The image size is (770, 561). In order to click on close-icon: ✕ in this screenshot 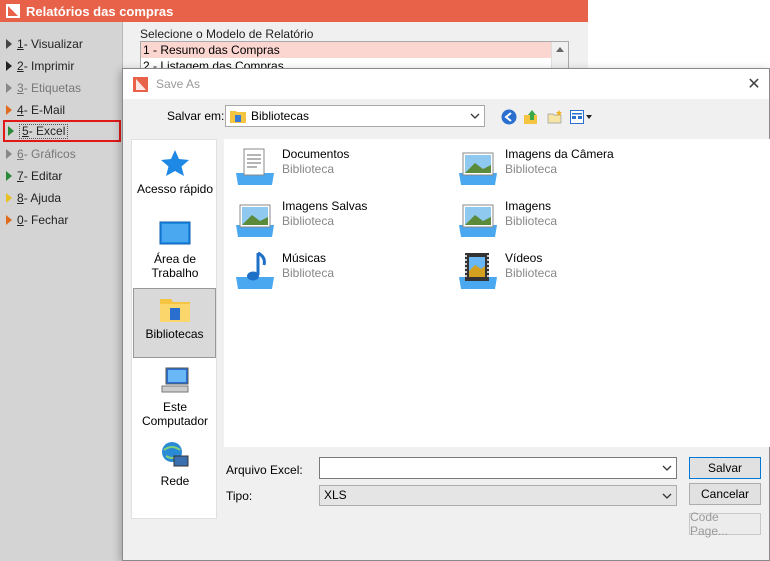, I will do `click(754, 84)`.